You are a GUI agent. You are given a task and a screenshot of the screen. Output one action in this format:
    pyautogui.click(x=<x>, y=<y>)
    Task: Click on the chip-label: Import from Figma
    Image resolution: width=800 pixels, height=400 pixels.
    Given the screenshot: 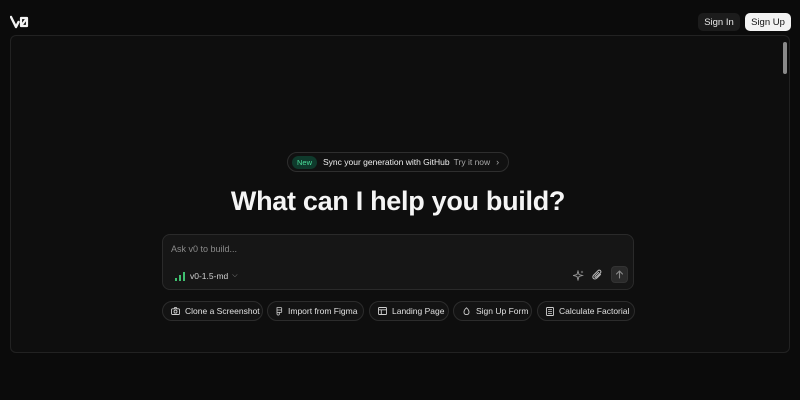 What is the action you would take?
    pyautogui.click(x=323, y=311)
    